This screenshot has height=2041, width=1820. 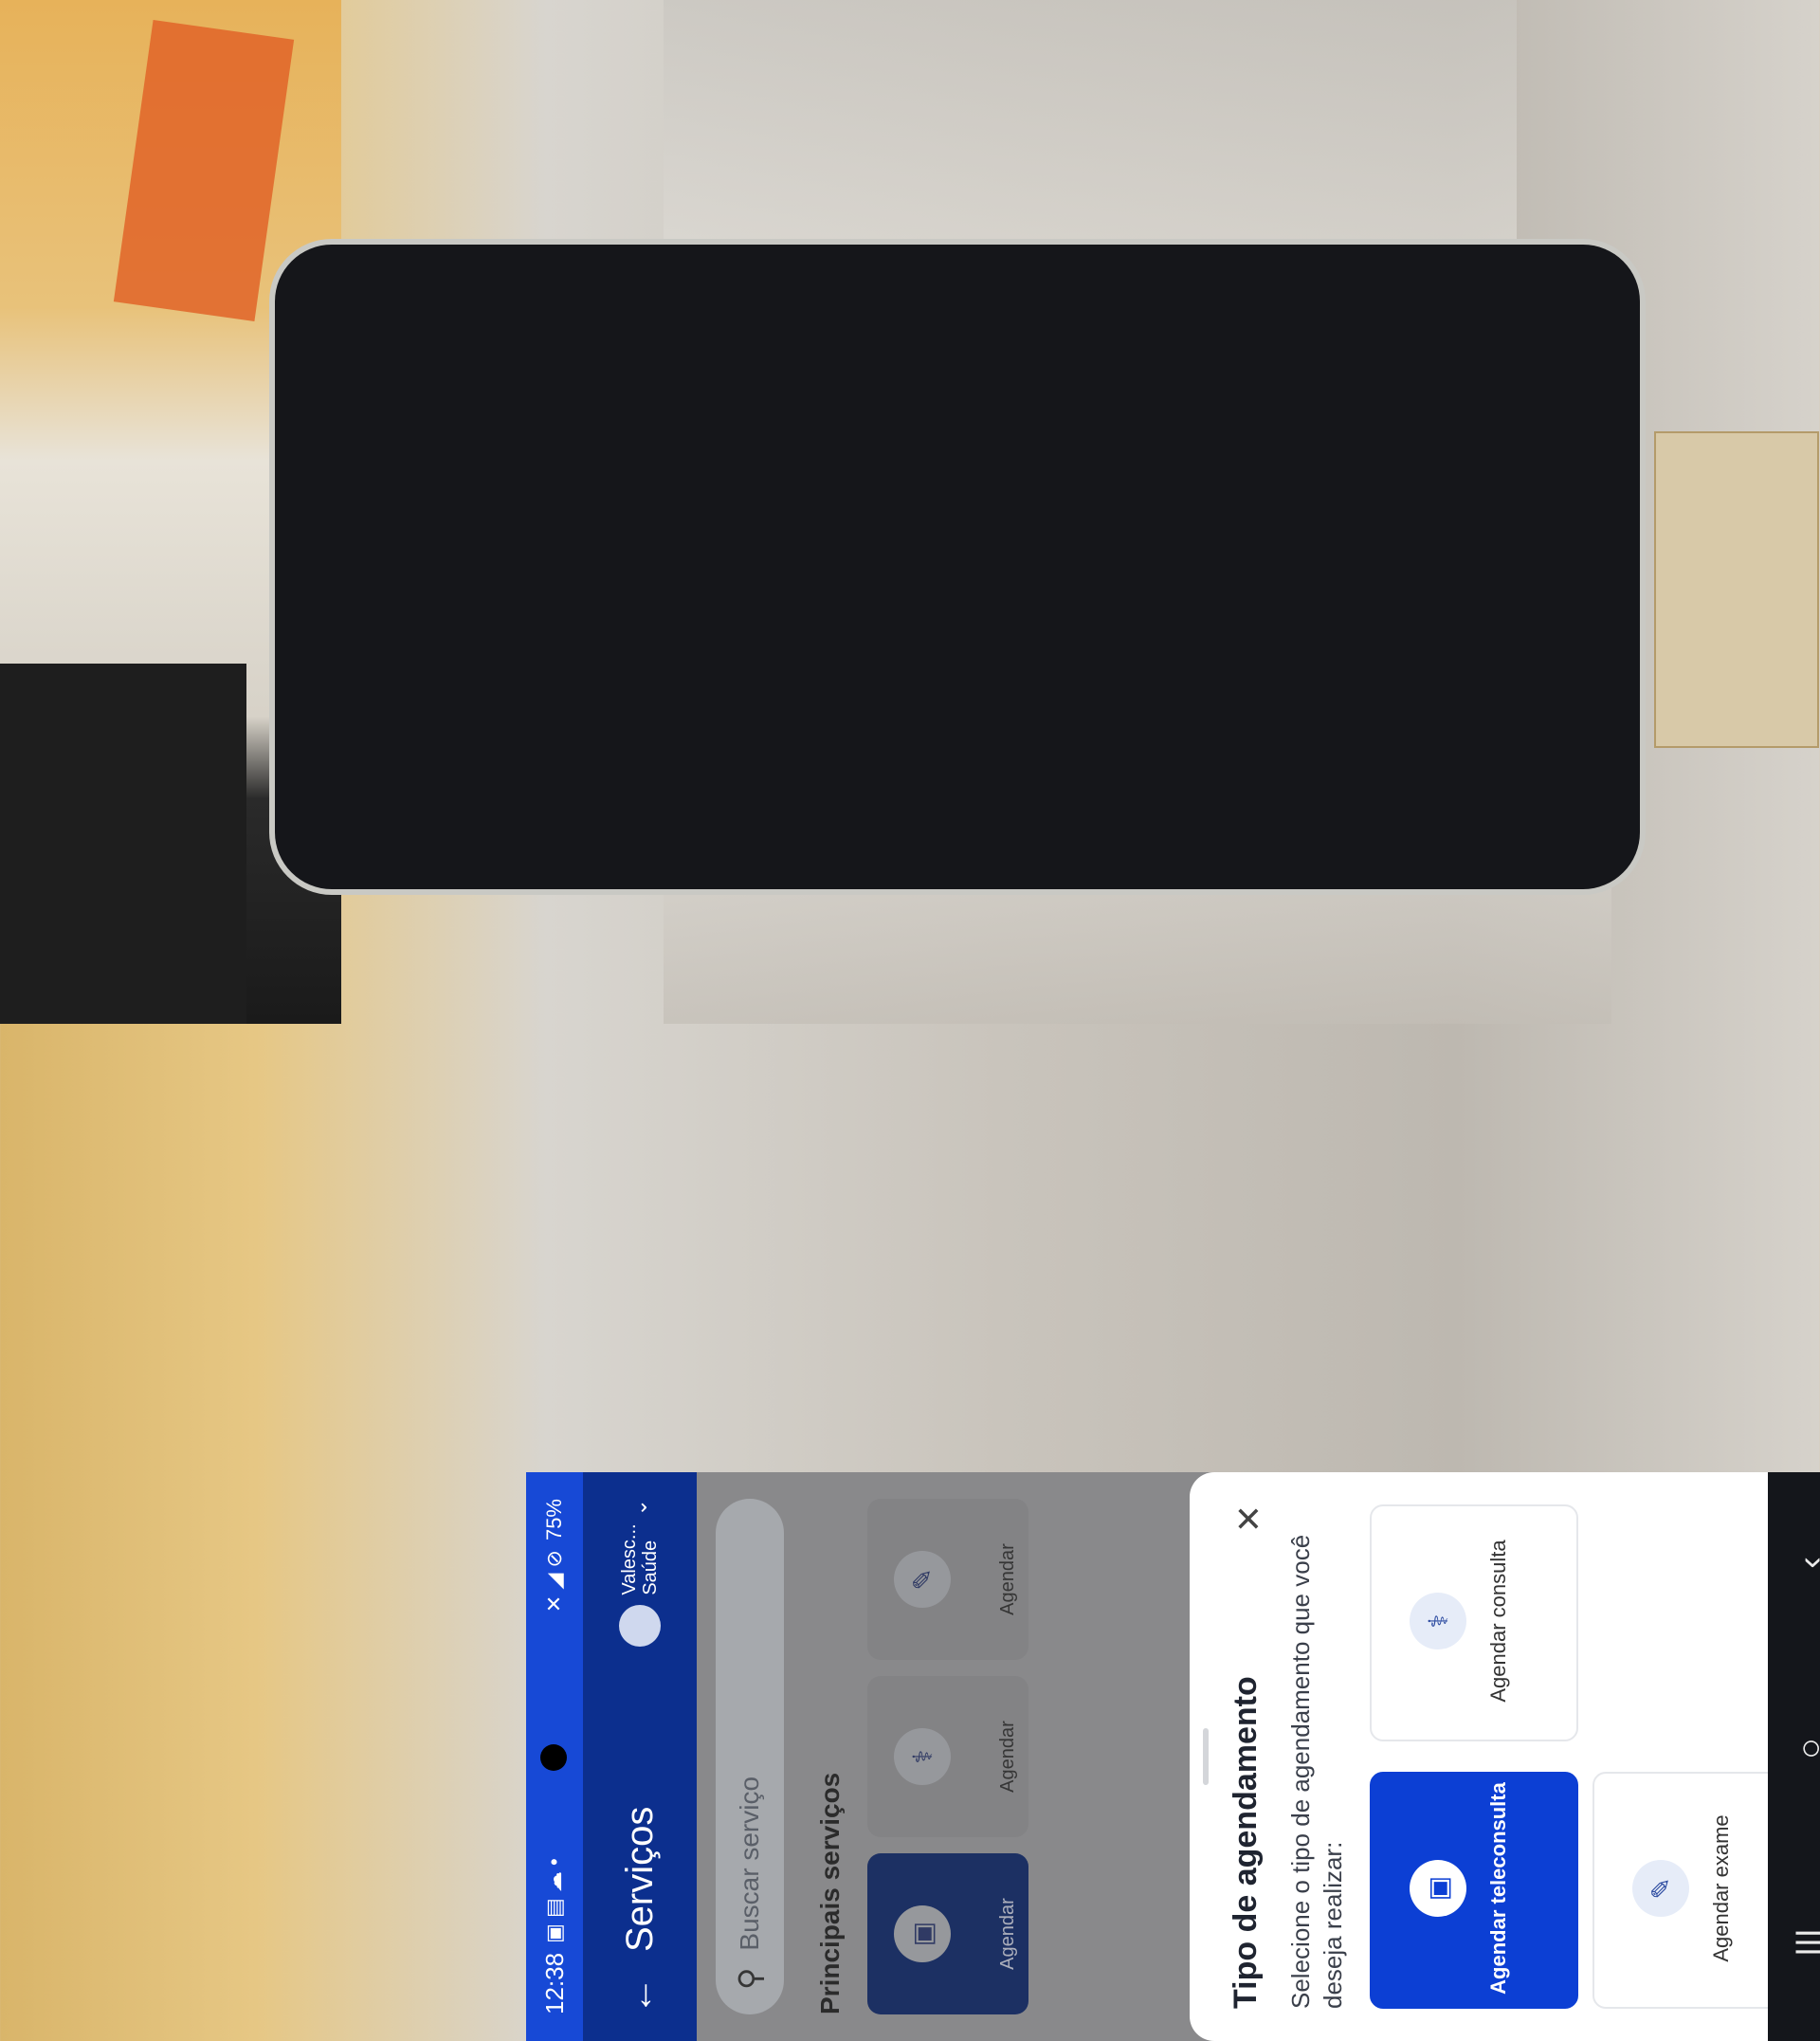 I want to click on home-icon: ○, so click(x=1805, y=1748).